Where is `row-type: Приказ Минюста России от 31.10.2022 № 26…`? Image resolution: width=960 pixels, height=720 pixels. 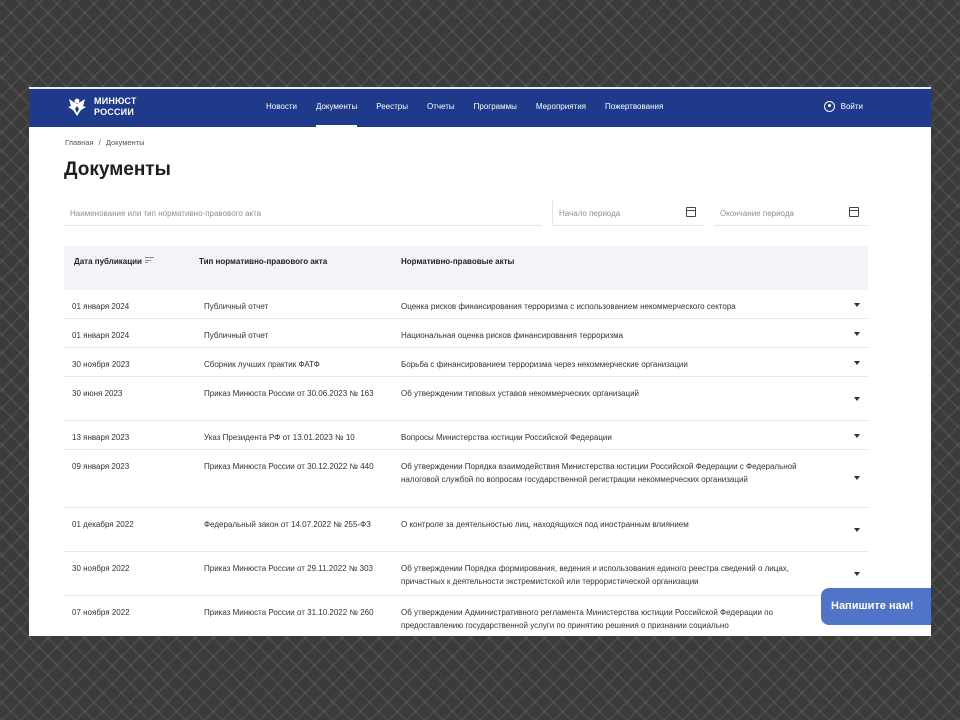
row-type: Приказ Минюста России от 31.10.2022 № 26… is located at coordinates (289, 612).